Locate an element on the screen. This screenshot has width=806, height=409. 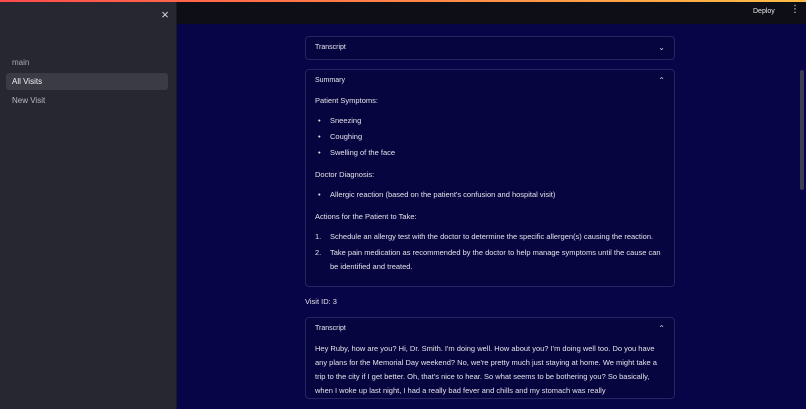
chevron-down-icon: ⌄ is located at coordinates (661, 47).